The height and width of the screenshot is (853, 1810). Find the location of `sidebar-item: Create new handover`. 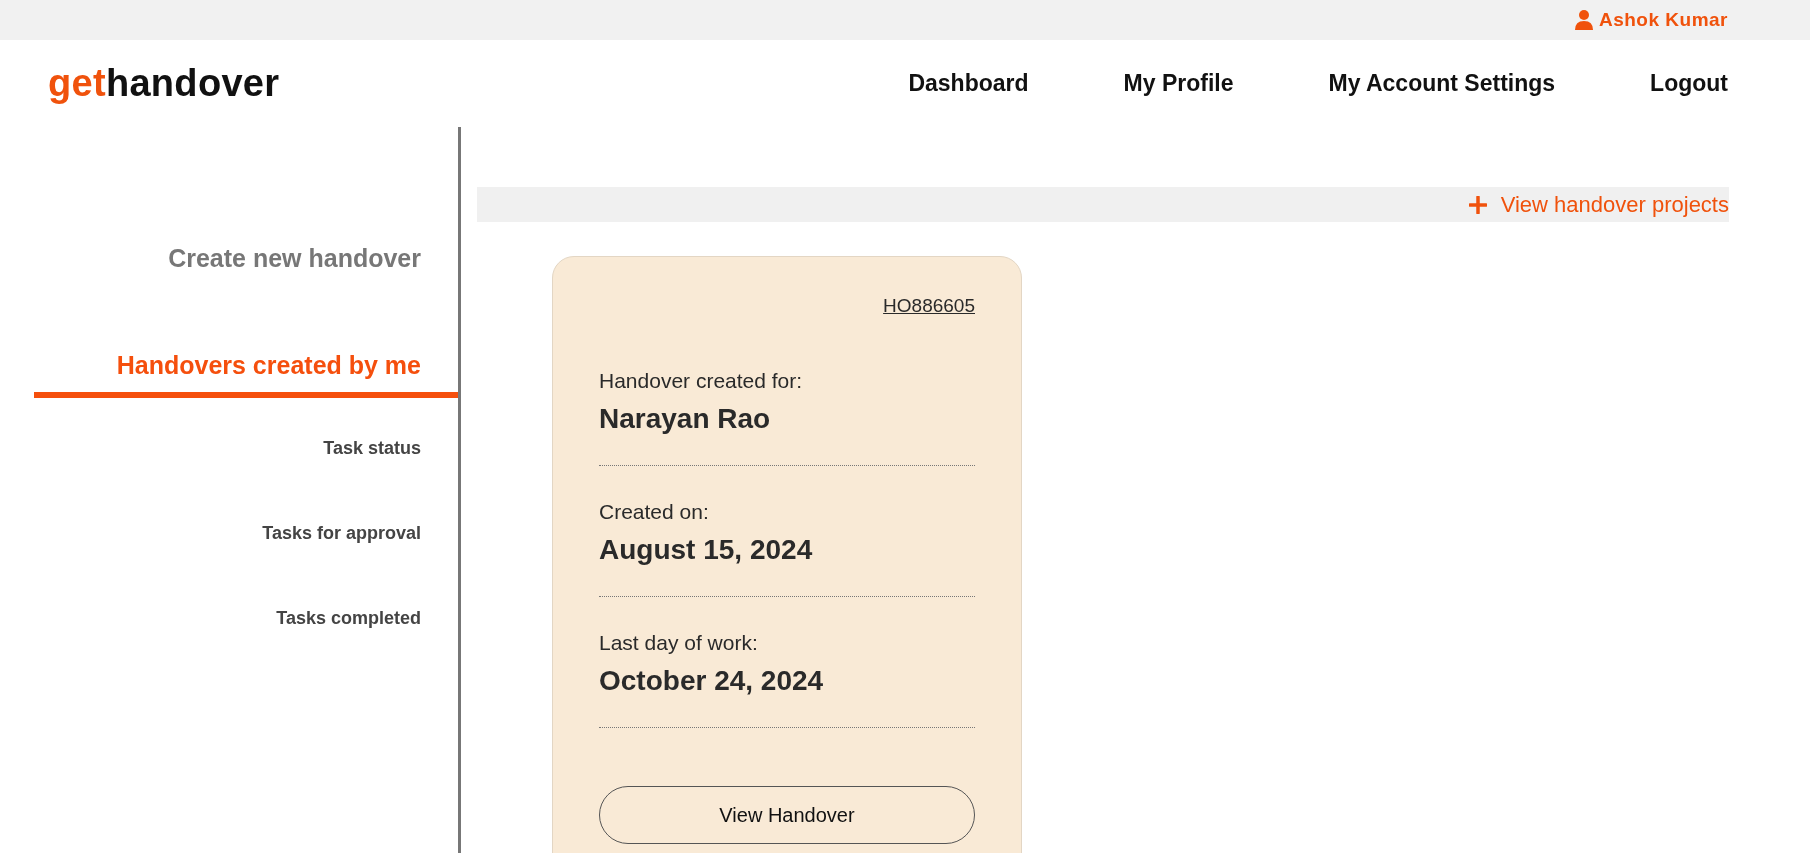

sidebar-item: Create new handover is located at coordinates (246, 267).